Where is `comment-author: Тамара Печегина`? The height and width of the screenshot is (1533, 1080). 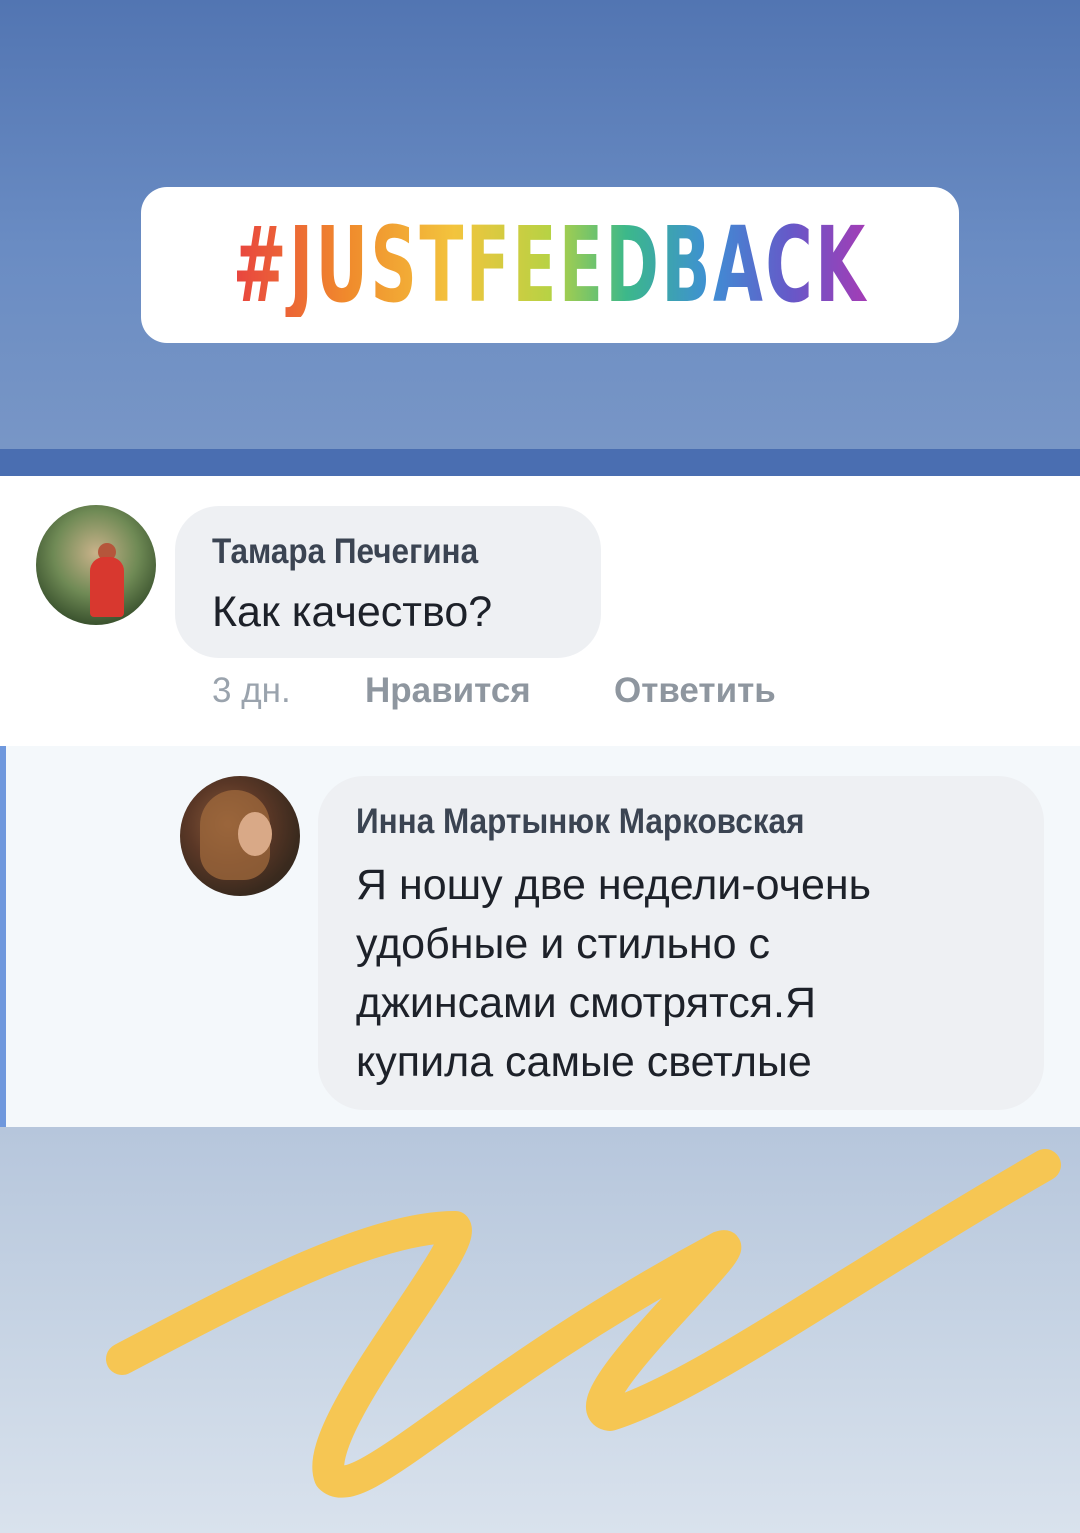
comment-author: Тамара Печегина is located at coordinates (345, 552).